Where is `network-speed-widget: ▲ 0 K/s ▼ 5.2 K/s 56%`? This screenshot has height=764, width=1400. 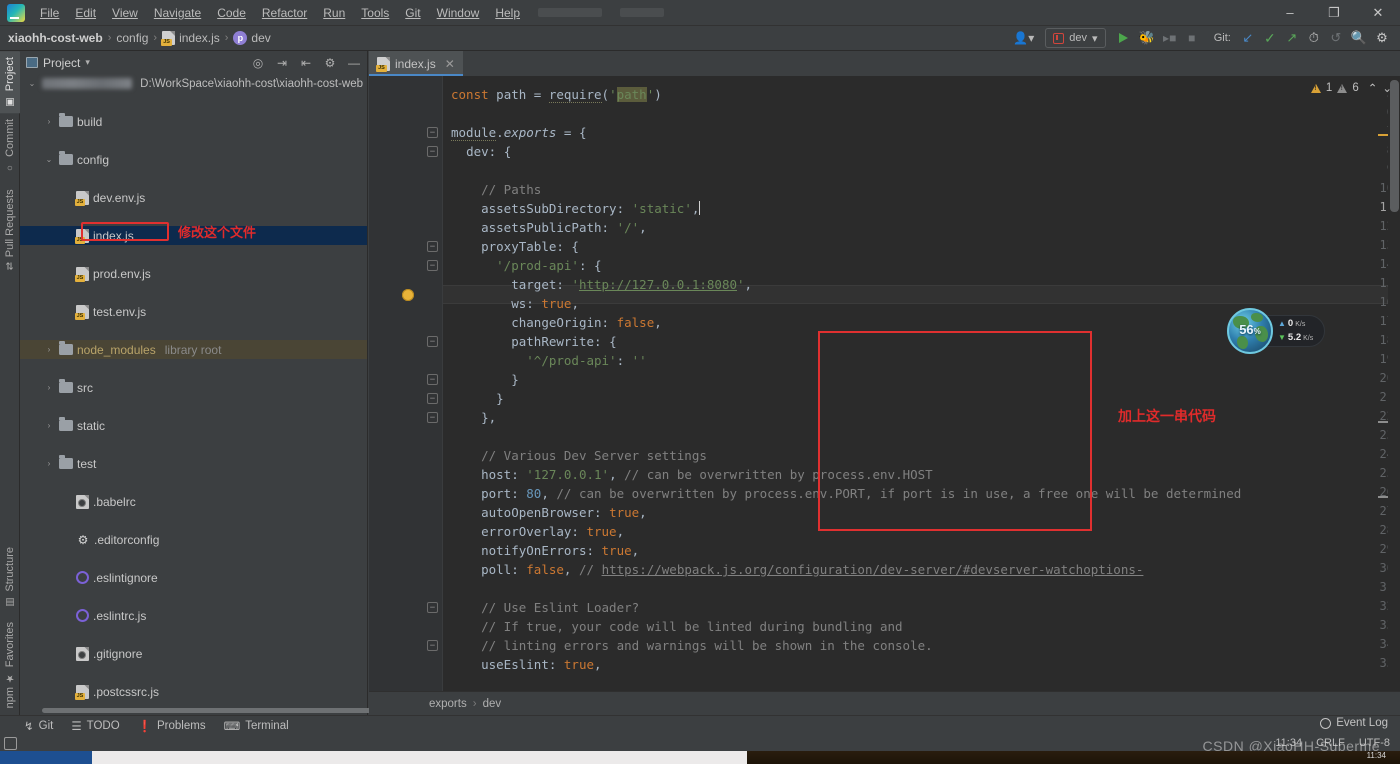 network-speed-widget: ▲ 0 K/s ▼ 5.2 K/s 56% is located at coordinates (1276, 331).